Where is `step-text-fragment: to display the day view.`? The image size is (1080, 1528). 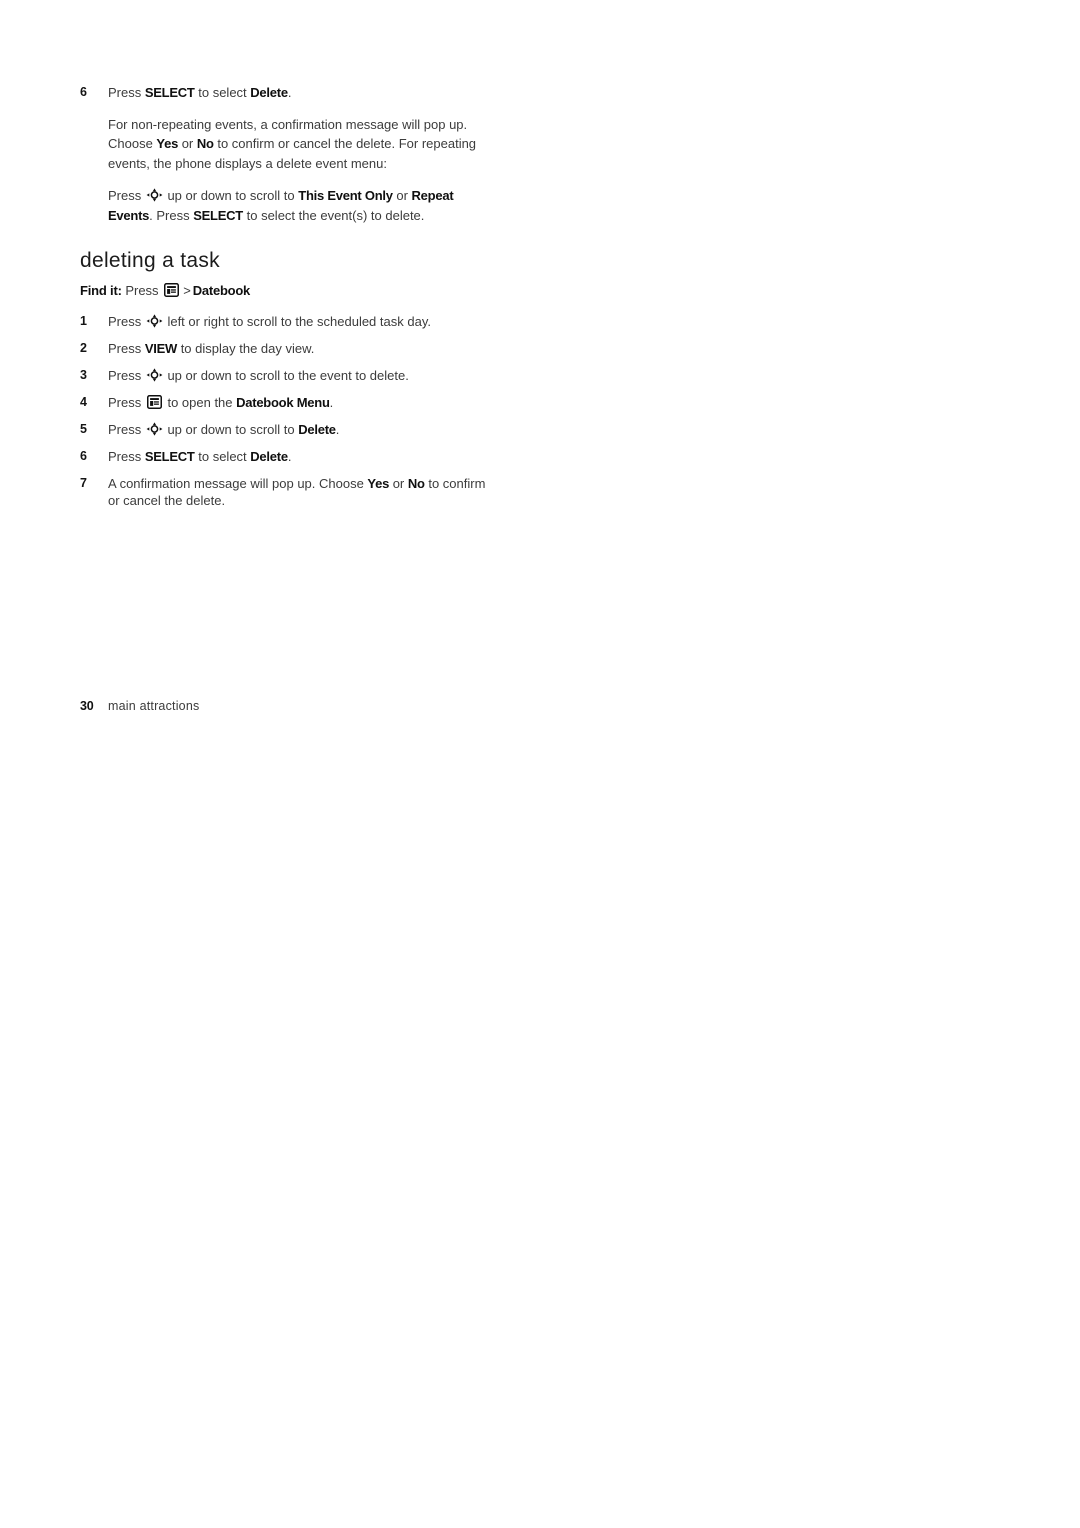 step-text-fragment: to display the day view. is located at coordinates (246, 348).